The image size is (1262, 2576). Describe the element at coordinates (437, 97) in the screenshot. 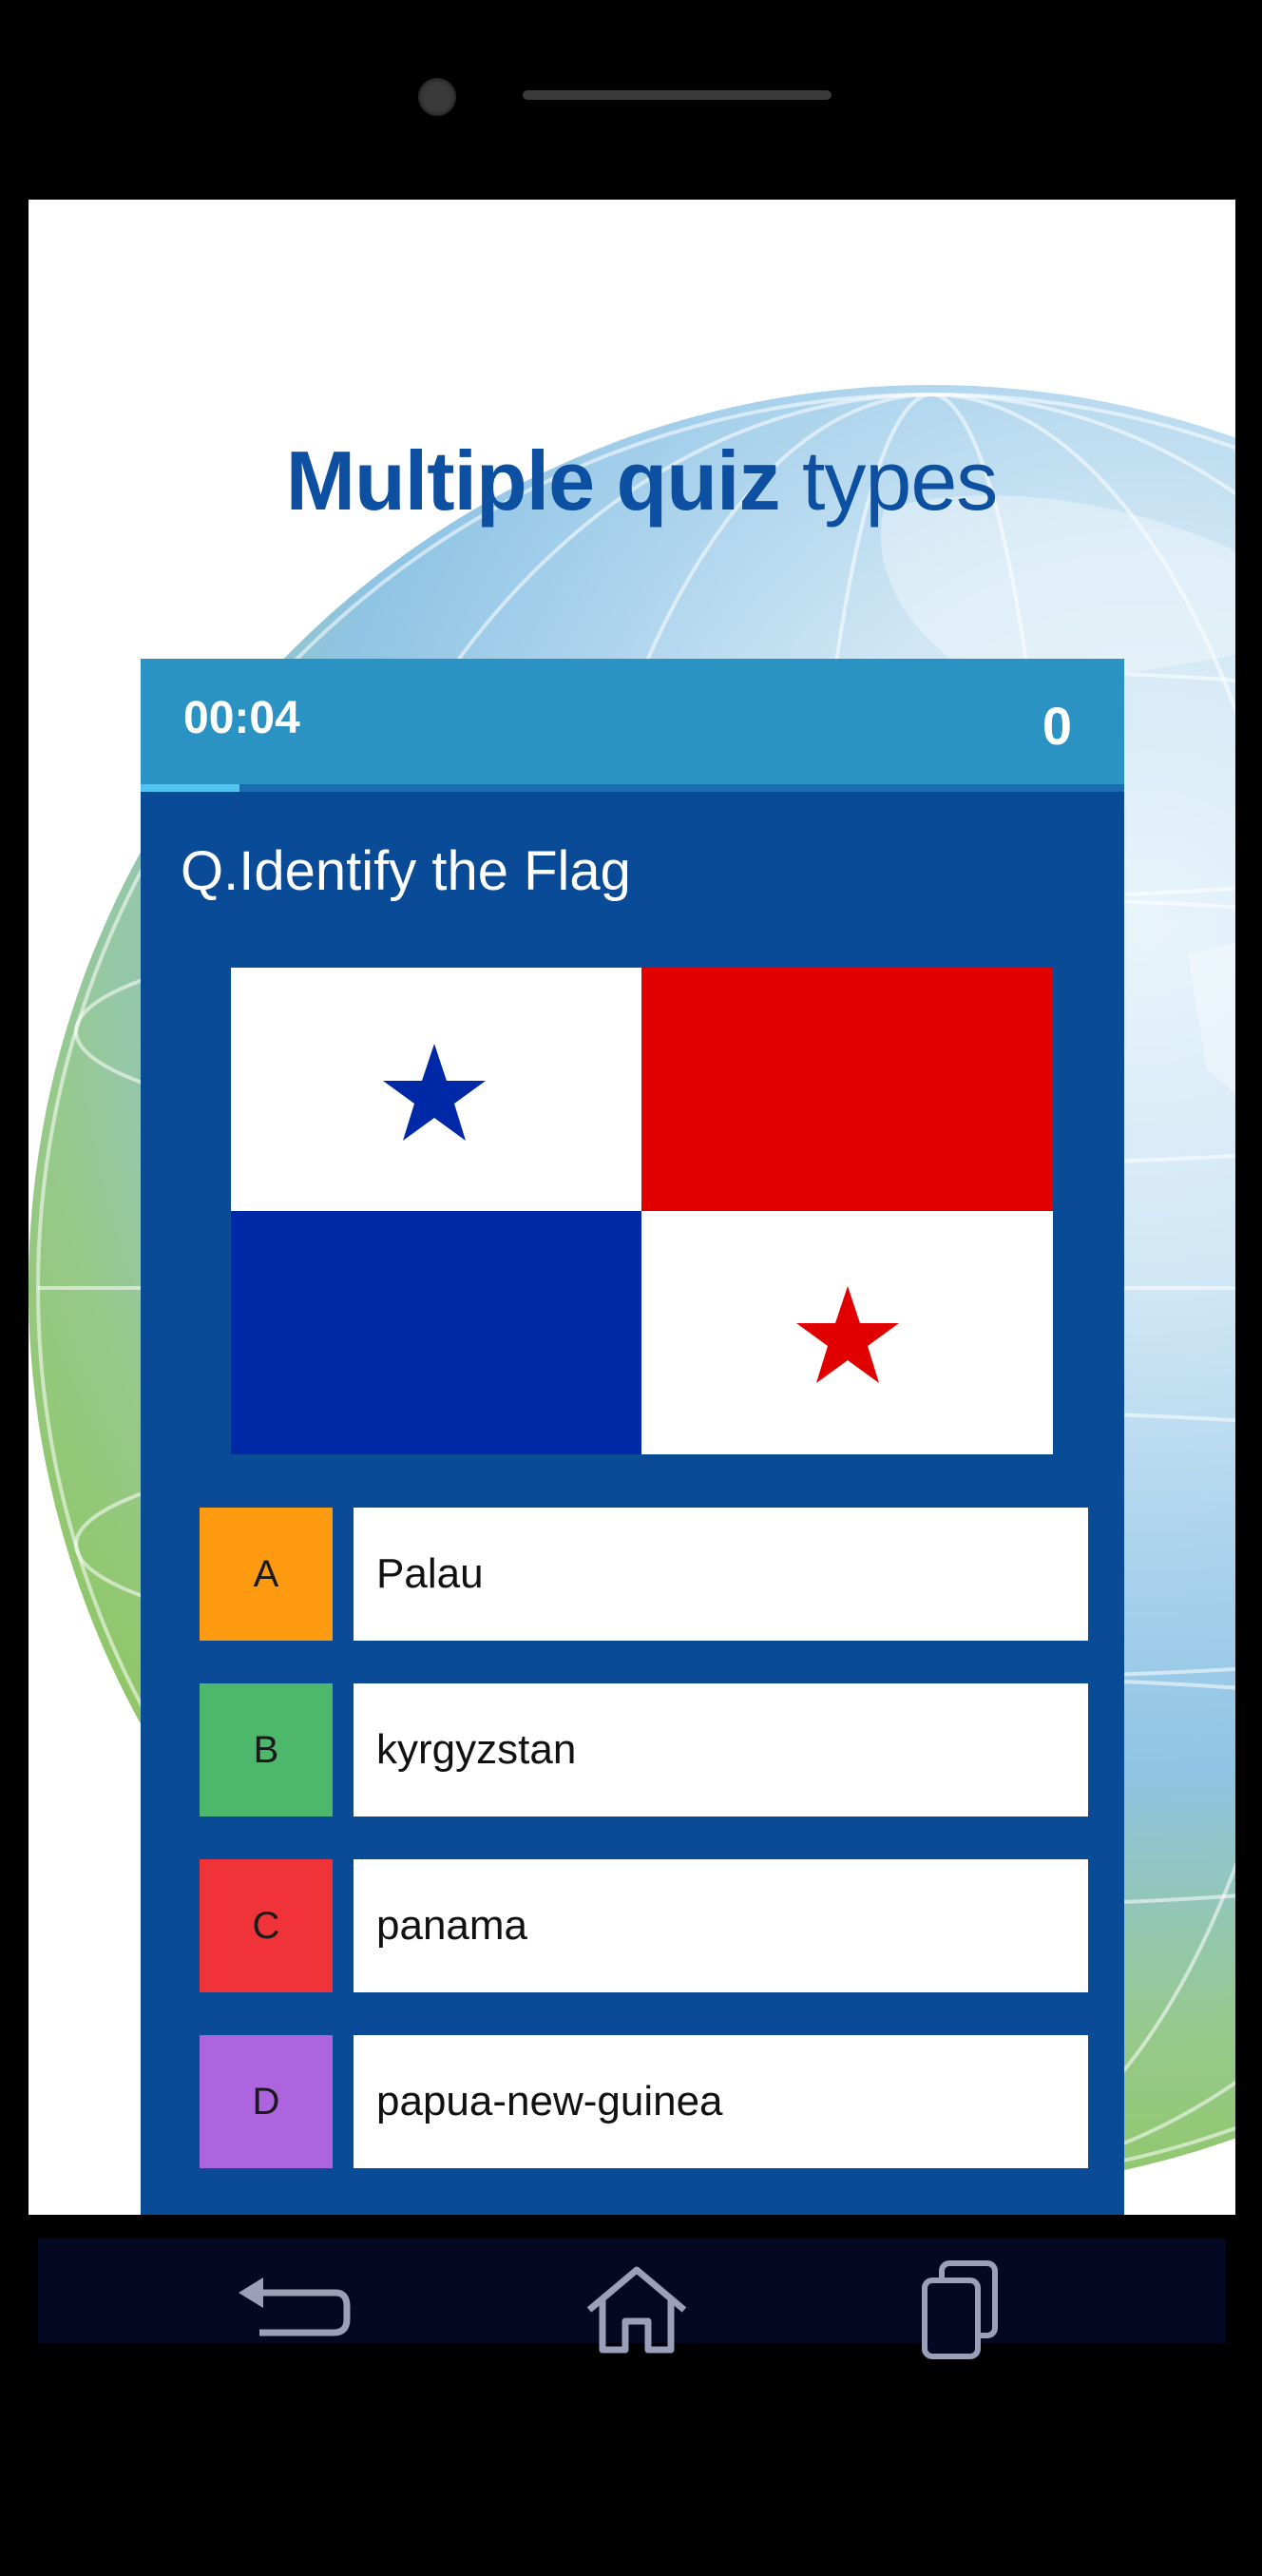

I see `front-camera` at that location.